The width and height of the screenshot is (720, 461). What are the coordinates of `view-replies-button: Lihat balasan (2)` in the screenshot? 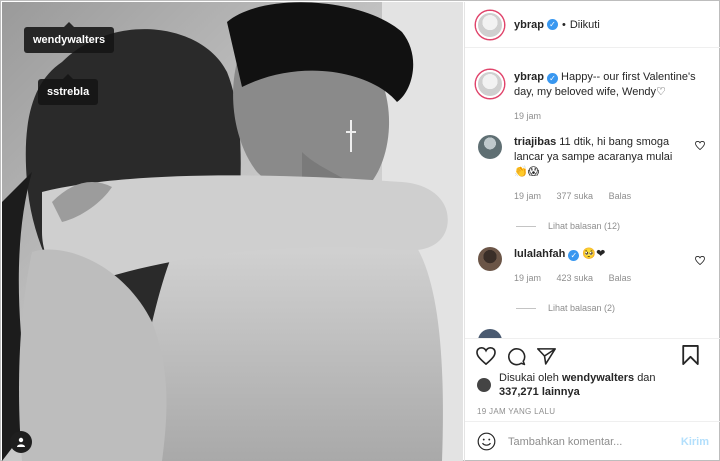 It's located at (612, 308).